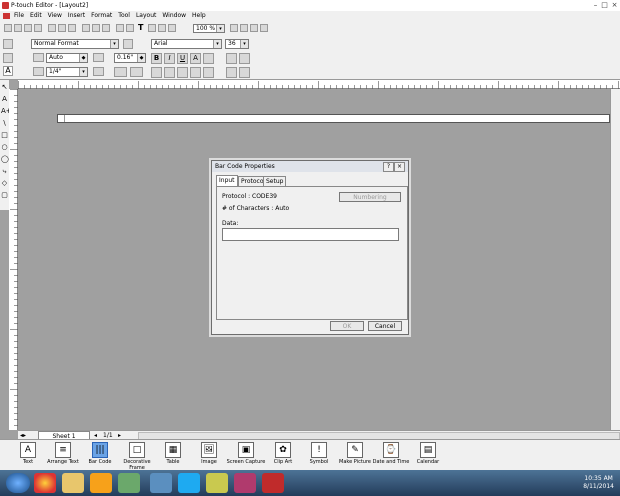 The width and height of the screenshot is (620, 496). What do you see at coordinates (130, 28) in the screenshot?
I see `redo-icon` at bounding box center [130, 28].